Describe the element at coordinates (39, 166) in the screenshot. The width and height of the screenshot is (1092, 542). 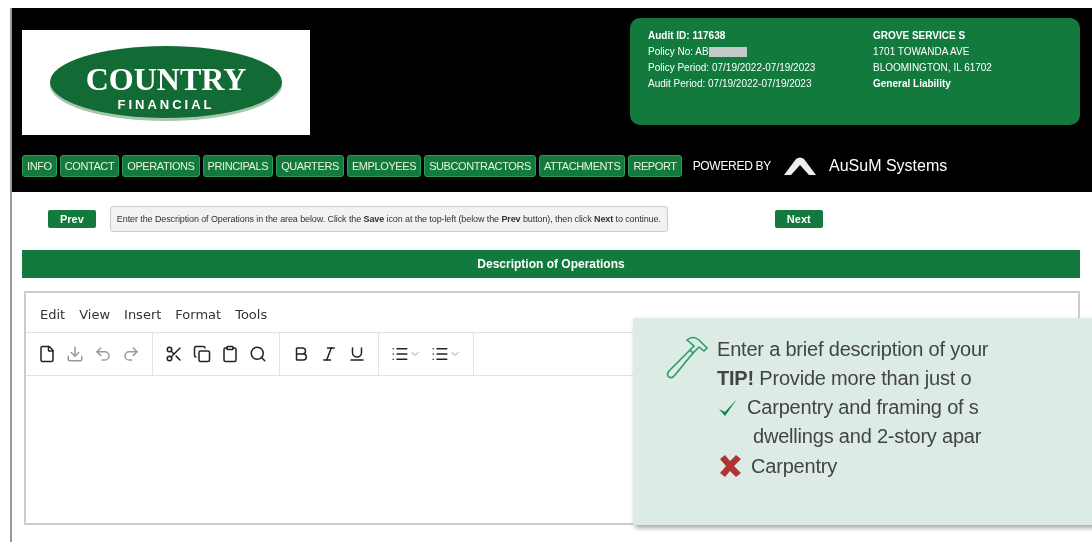
I see `nav-tab: INFO` at that location.